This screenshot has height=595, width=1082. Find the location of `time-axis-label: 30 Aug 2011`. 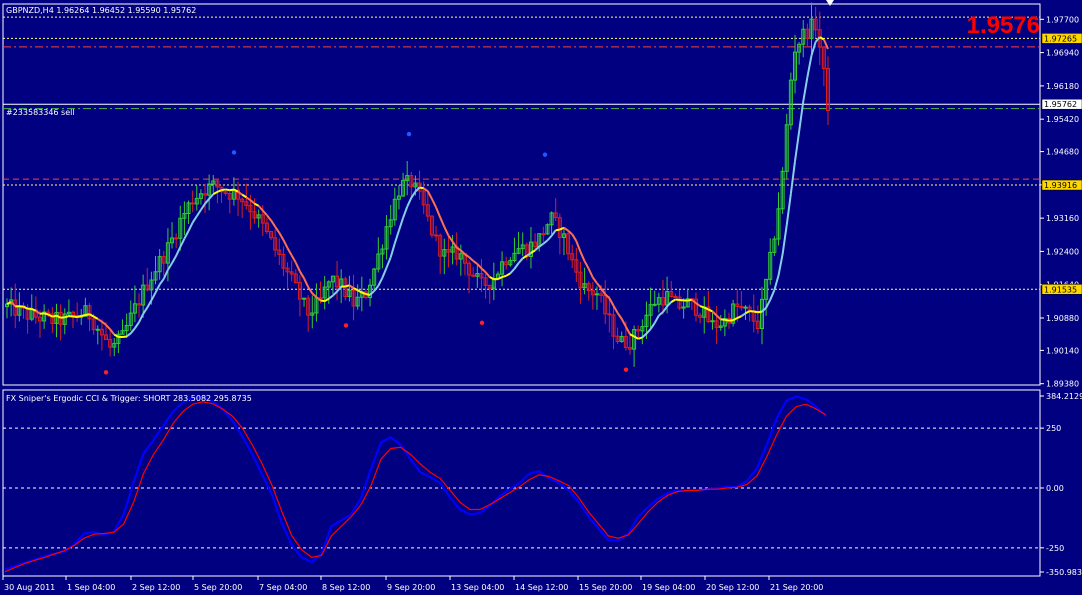

time-axis-label: 30 Aug 2011 is located at coordinates (29, 587).